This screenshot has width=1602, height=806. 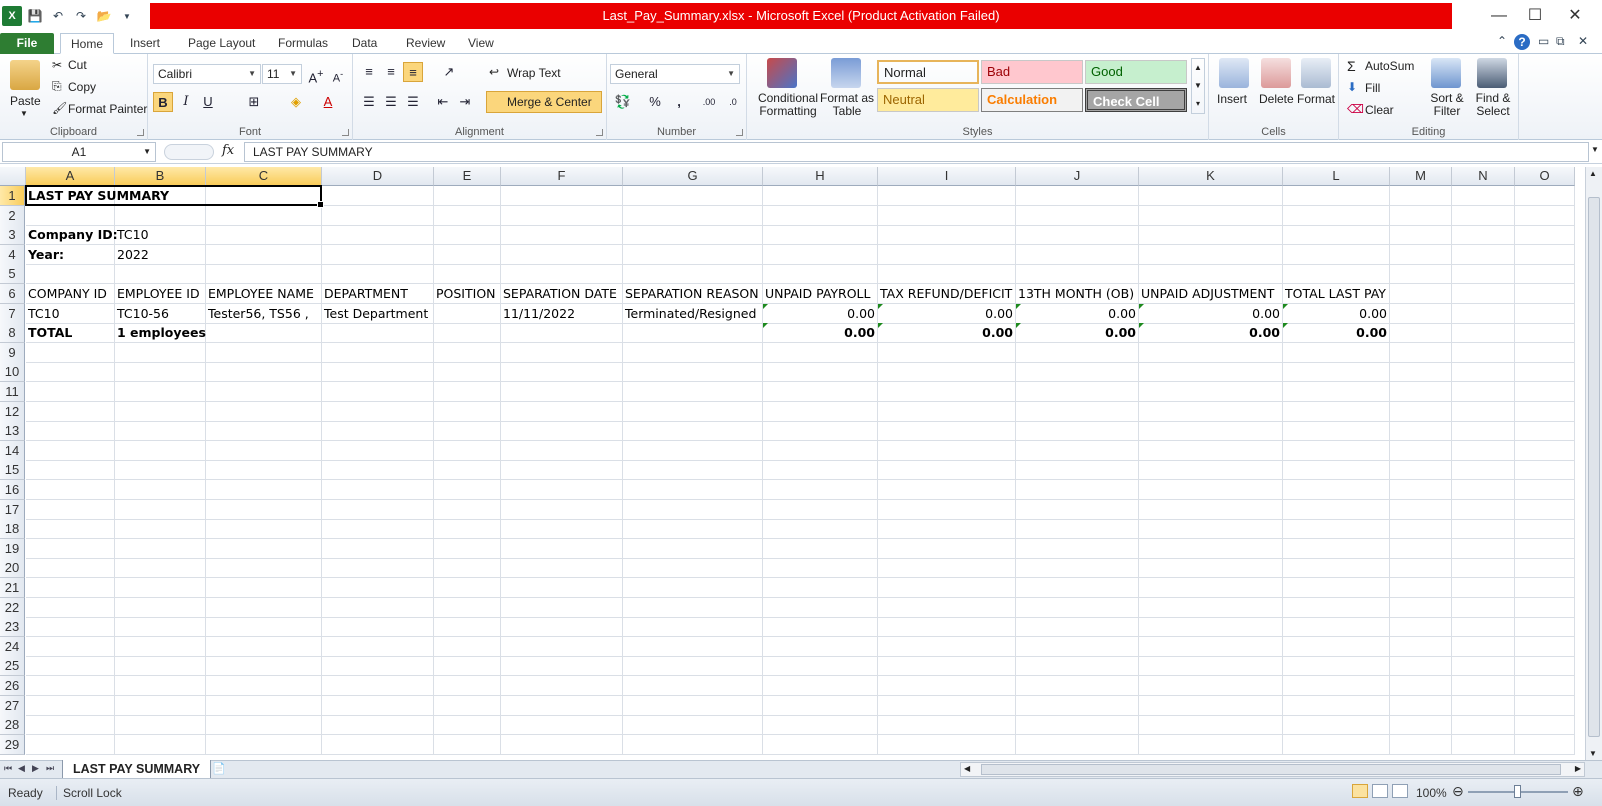 What do you see at coordinates (1483, 196) in the screenshot?
I see `cell-n1` at bounding box center [1483, 196].